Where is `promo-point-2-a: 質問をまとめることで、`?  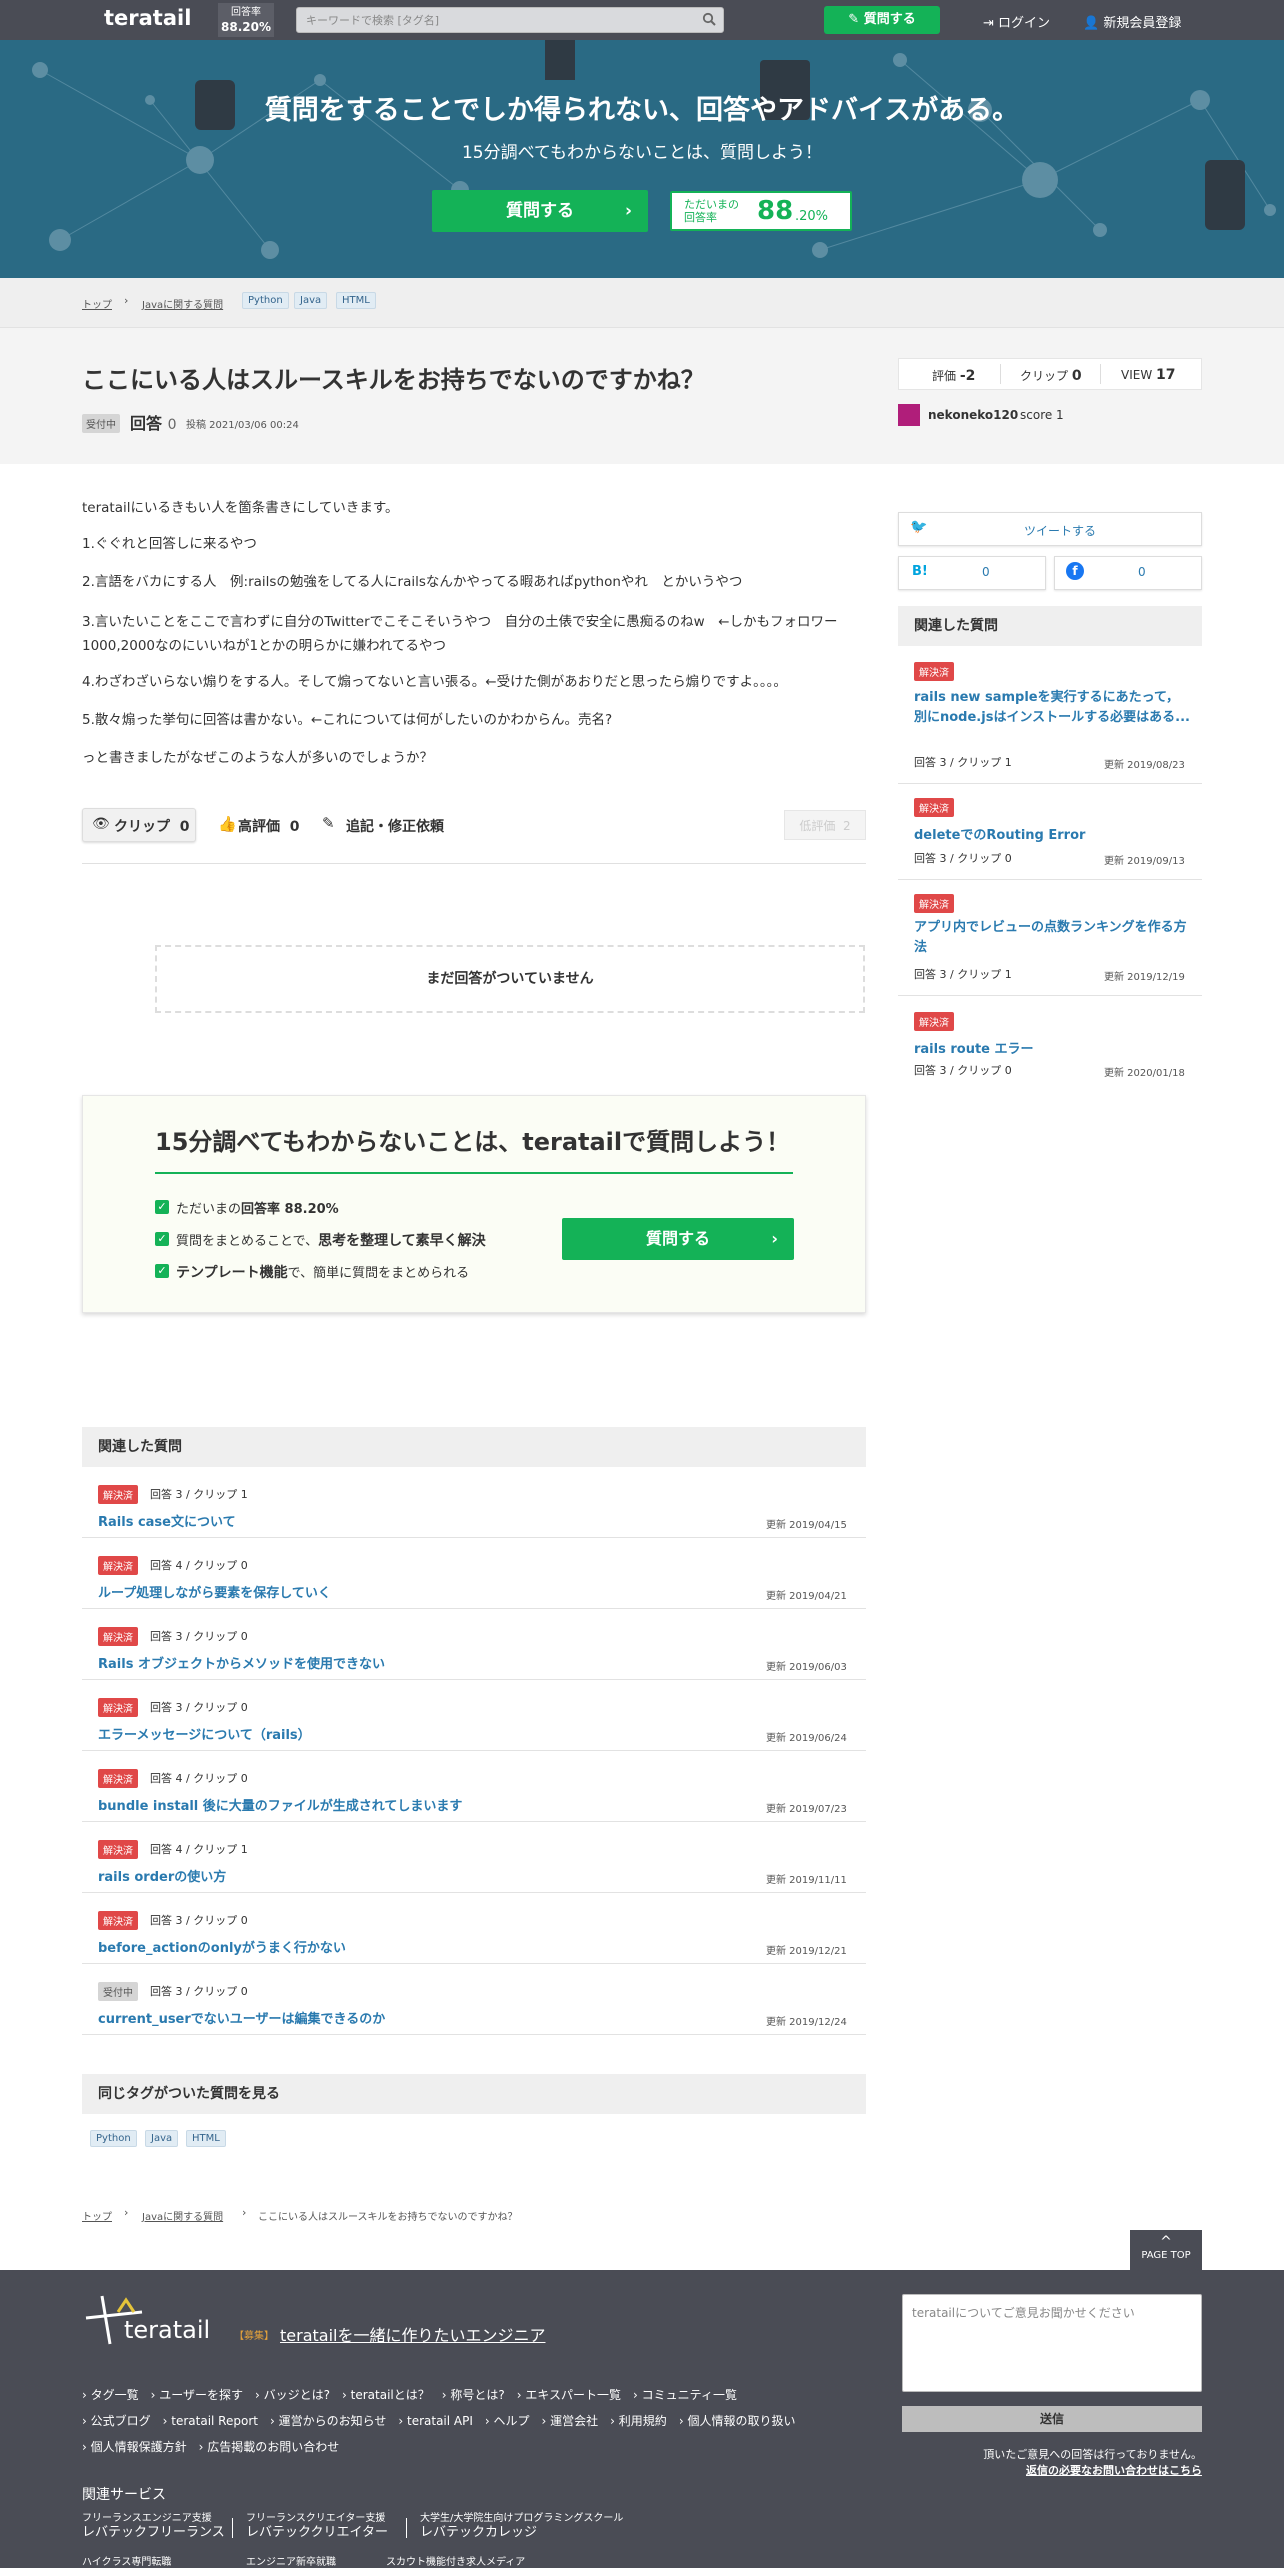
promo-point-2-a: 質問をまとめることで、 is located at coordinates (247, 1241).